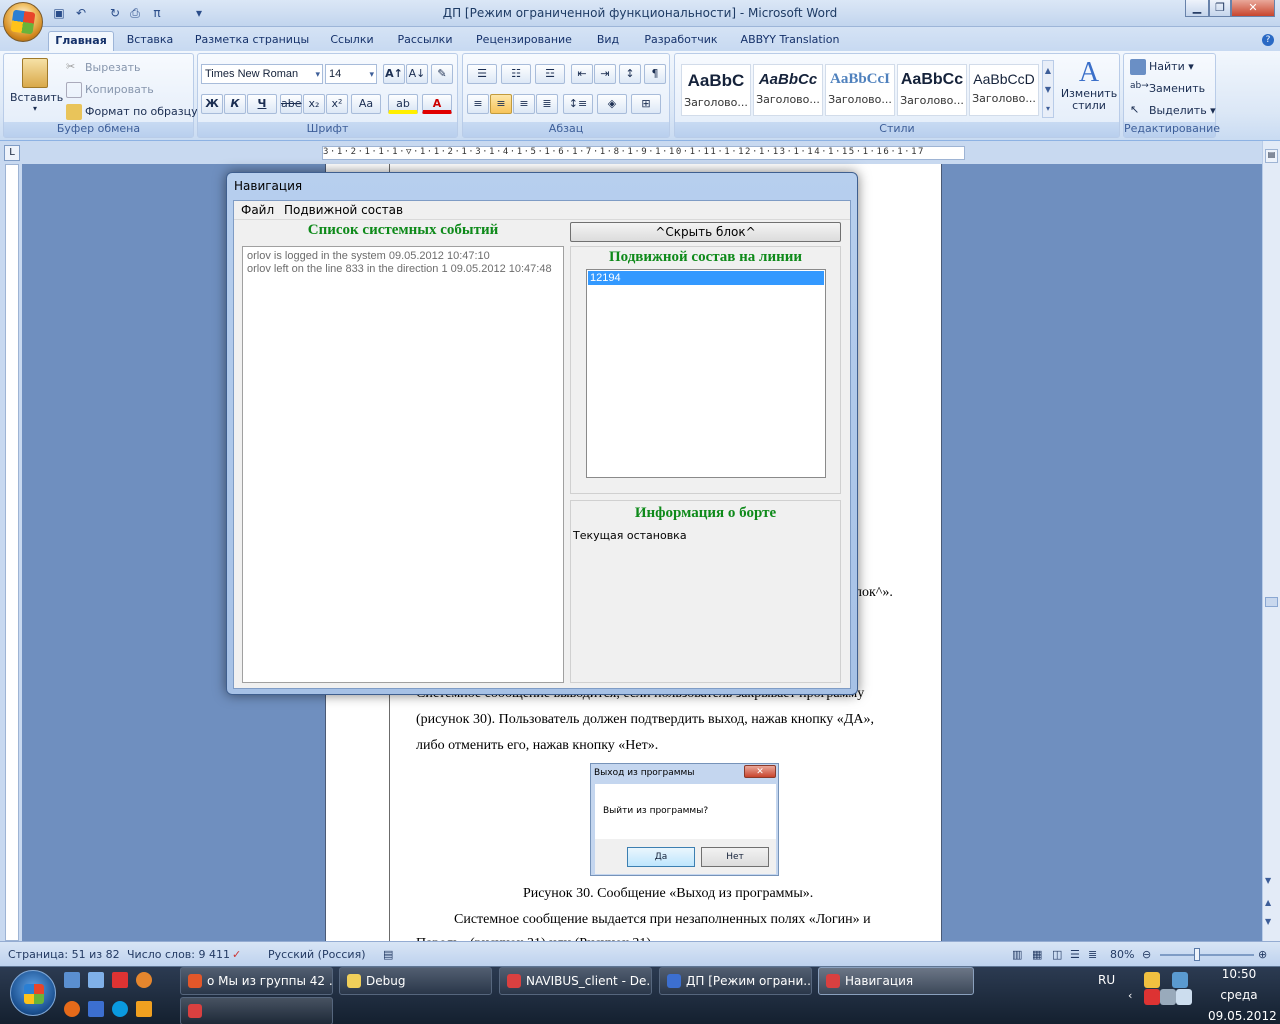  Describe the element at coordinates (120, 1009) in the screenshot. I see `quicklaunch-skype-icon` at that location.